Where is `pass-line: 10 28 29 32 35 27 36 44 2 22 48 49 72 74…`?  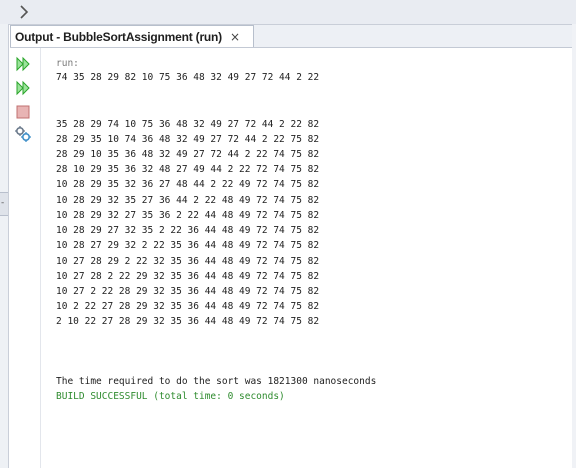 pass-line: 10 28 29 32 35 27 36 44 2 22 48 49 72 74… is located at coordinates (188, 200).